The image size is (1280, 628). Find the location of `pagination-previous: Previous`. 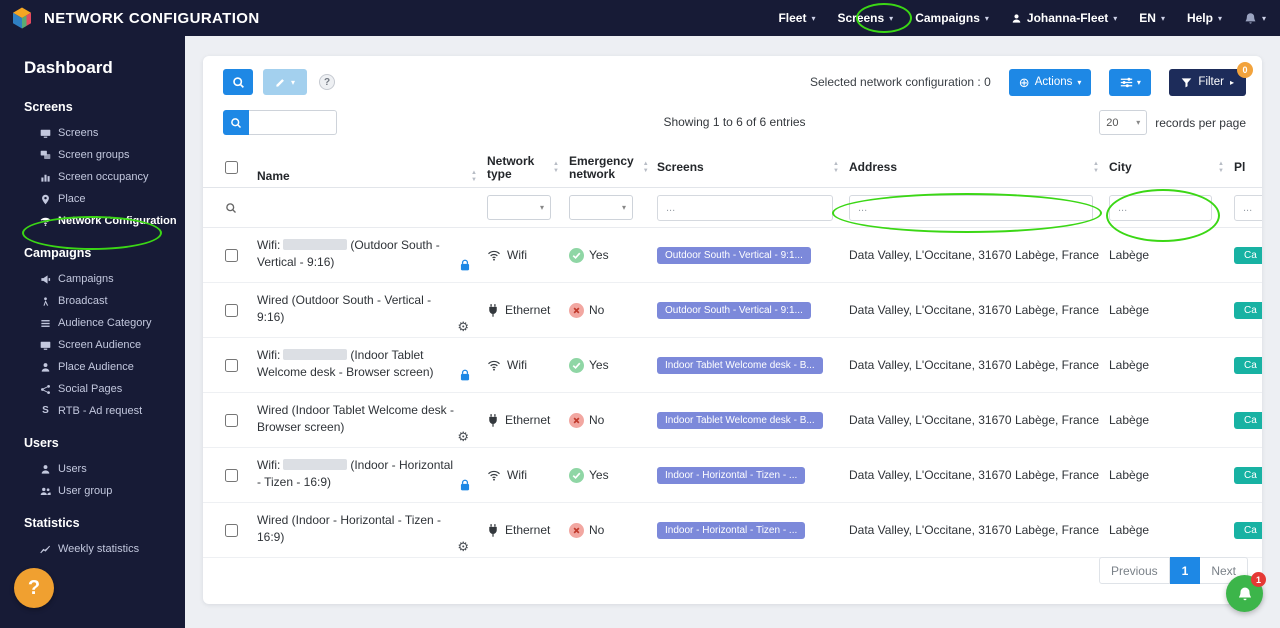

pagination-previous: Previous is located at coordinates (1134, 570).